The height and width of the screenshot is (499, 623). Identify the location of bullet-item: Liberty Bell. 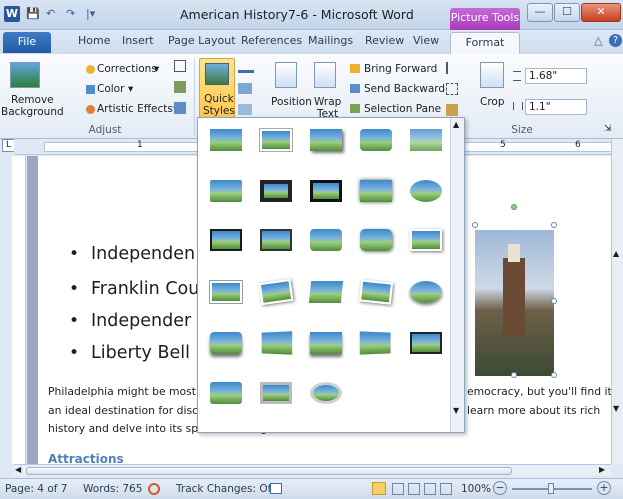
(129, 353).